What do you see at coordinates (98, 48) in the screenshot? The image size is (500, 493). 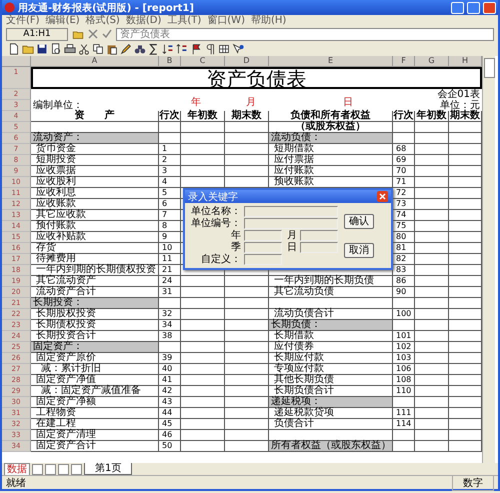 I see `copy-icon` at bounding box center [98, 48].